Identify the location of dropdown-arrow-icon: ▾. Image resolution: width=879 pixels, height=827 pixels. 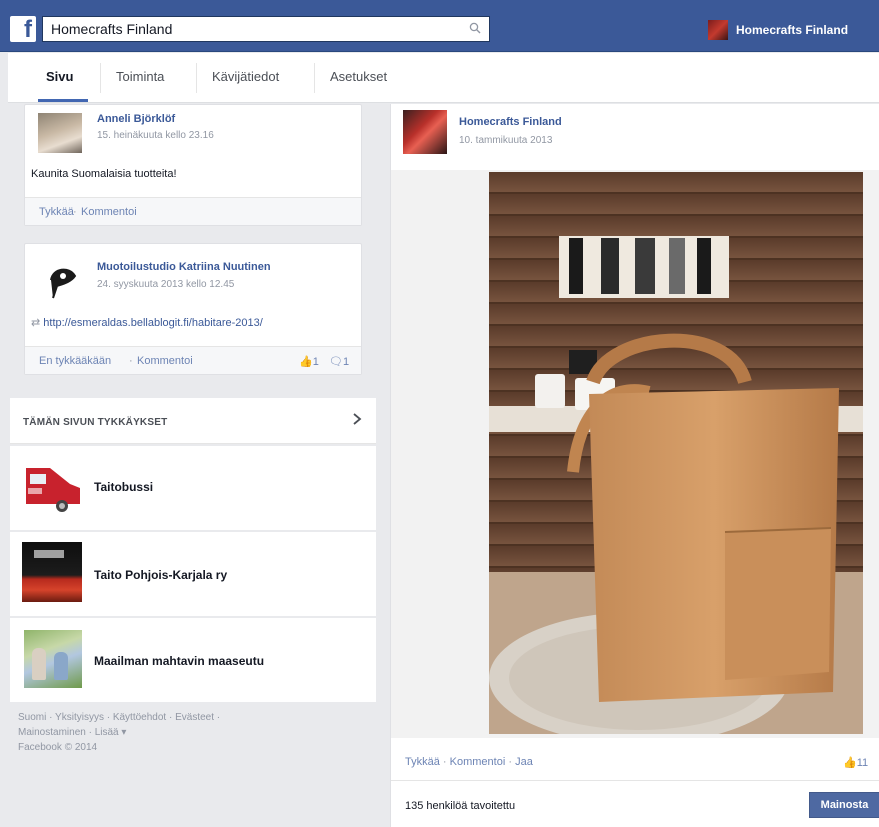
(122, 732).